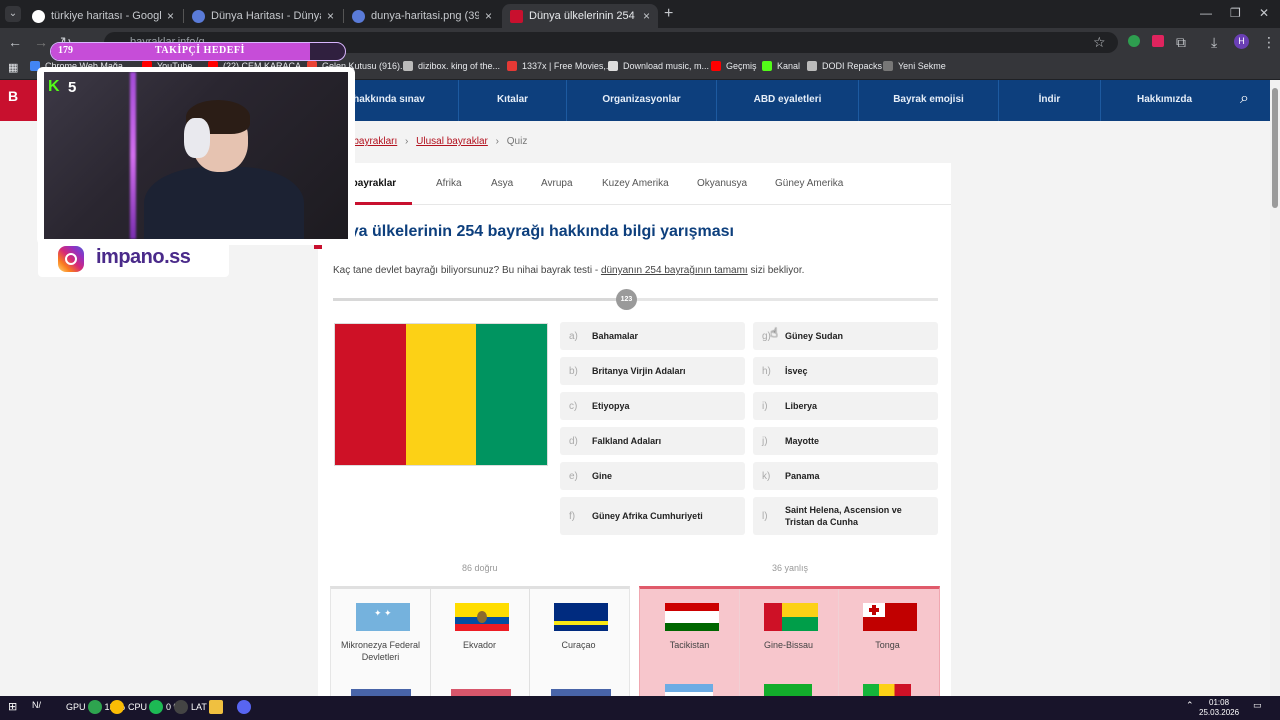 The width and height of the screenshot is (1280, 720). I want to click on start-windows-icon: ⊞, so click(12, 706).